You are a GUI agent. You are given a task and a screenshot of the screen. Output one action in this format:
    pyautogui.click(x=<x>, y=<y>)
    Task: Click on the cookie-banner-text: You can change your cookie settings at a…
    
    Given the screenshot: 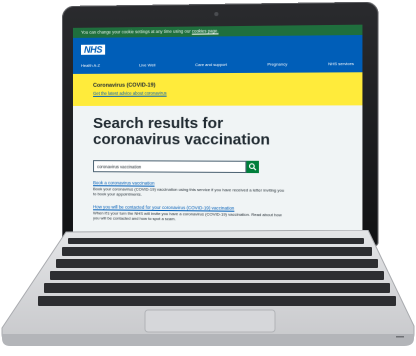 What is the action you would take?
    pyautogui.click(x=136, y=31)
    